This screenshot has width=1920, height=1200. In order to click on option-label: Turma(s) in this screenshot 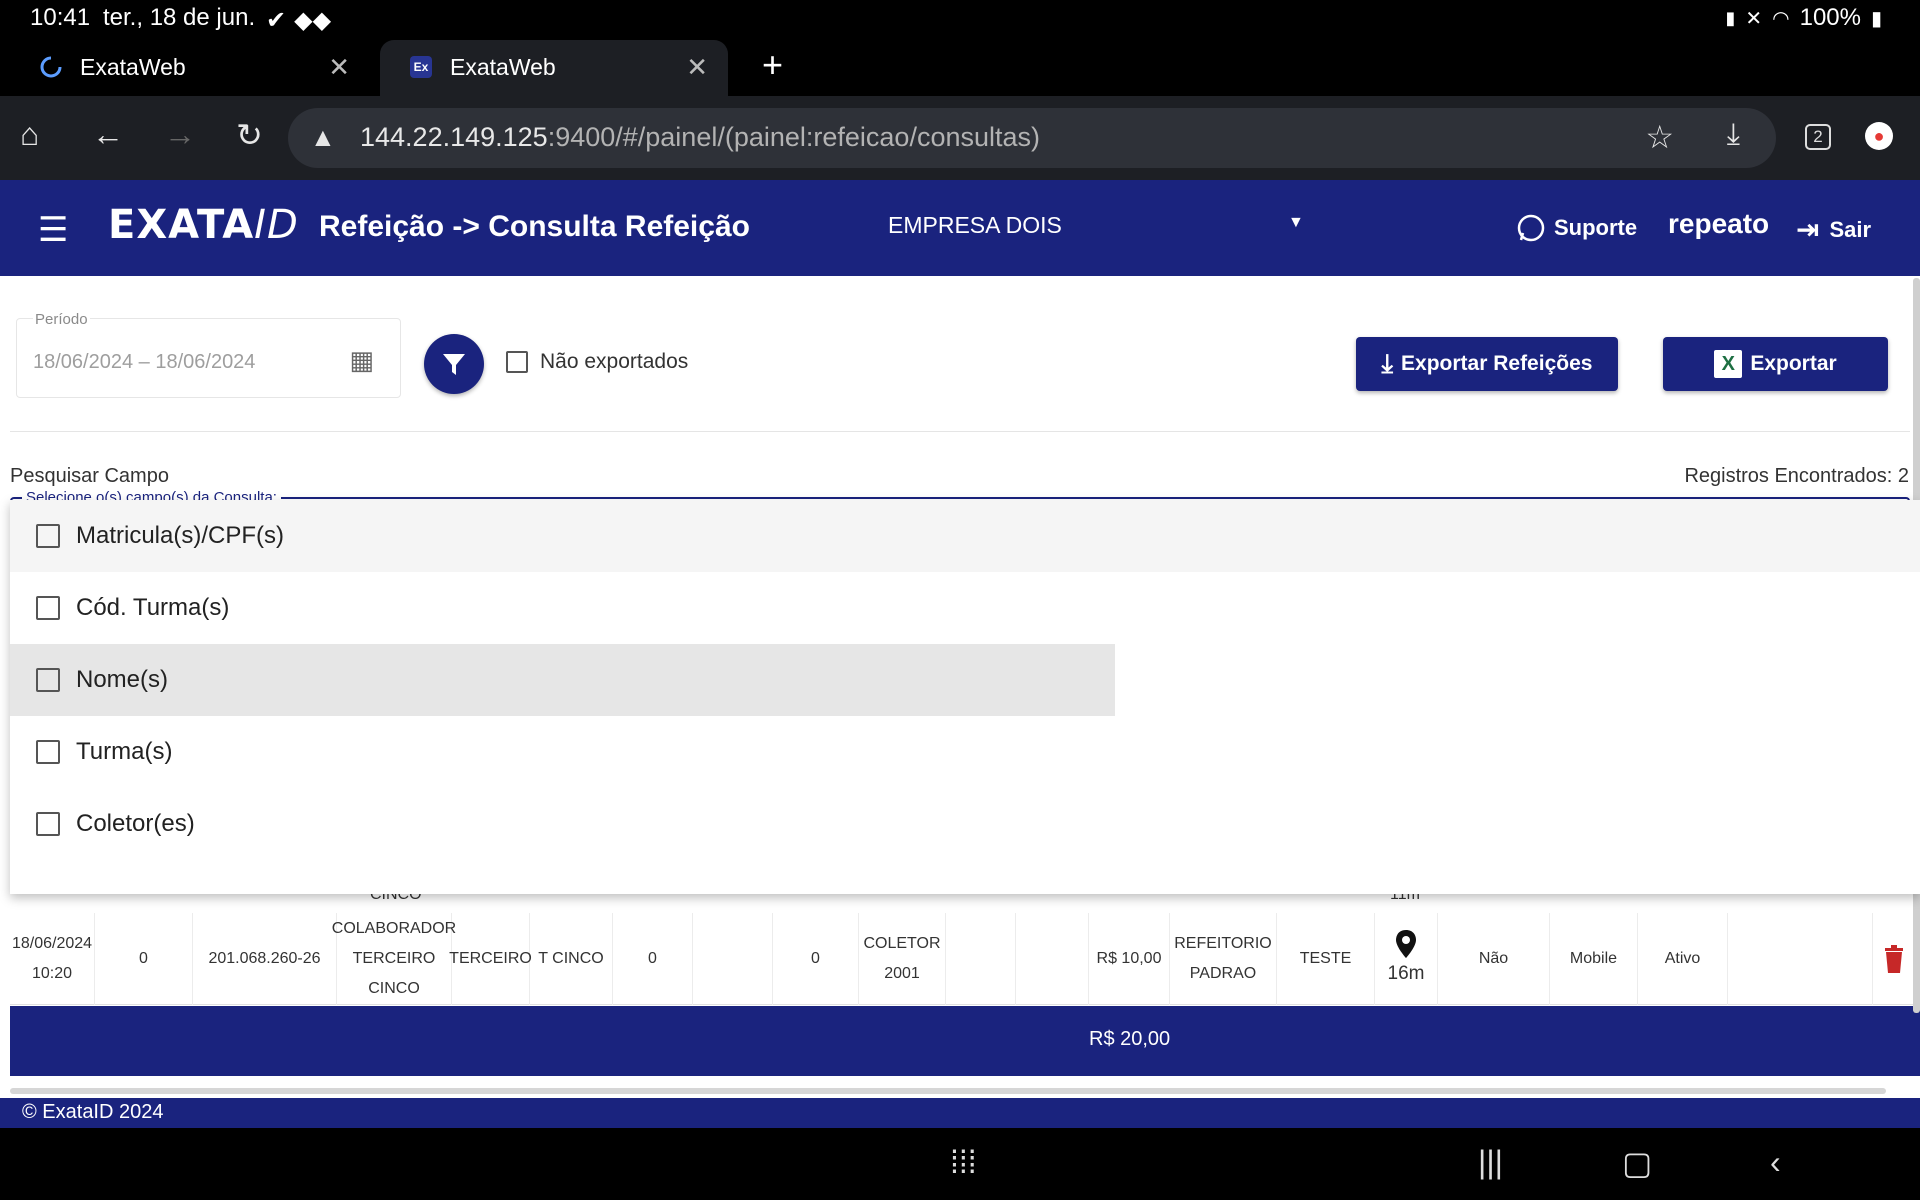, I will do `click(124, 751)`.